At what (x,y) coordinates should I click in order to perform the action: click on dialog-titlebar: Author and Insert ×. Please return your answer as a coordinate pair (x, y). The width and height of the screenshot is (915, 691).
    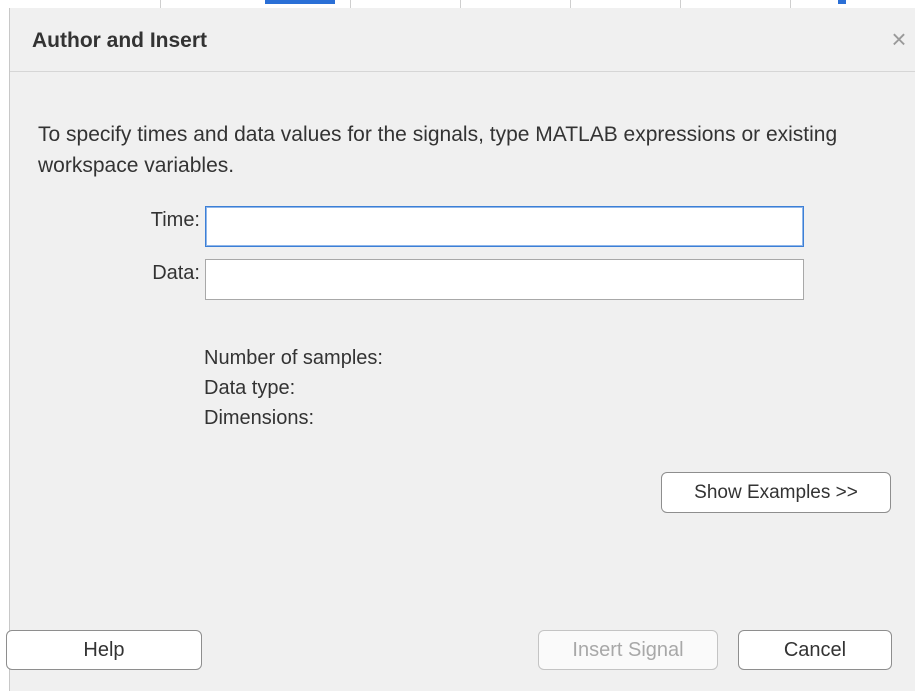
    Looking at the image, I should click on (462, 40).